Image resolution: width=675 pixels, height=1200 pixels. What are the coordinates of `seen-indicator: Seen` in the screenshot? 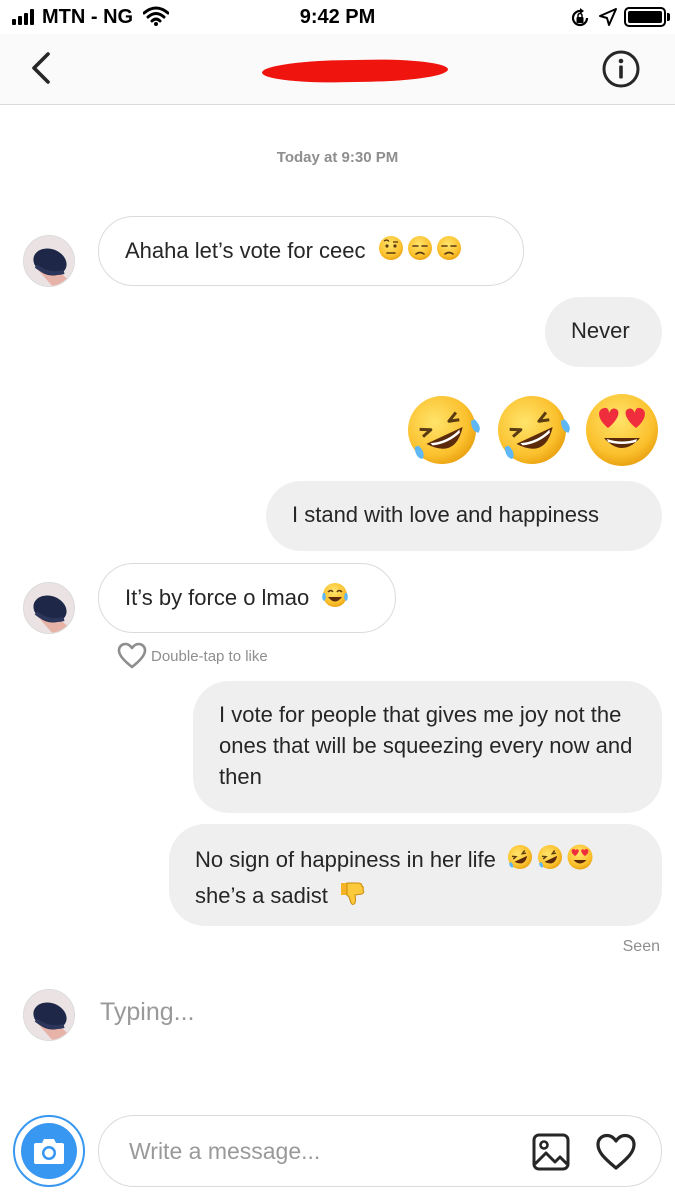 It's located at (641, 946).